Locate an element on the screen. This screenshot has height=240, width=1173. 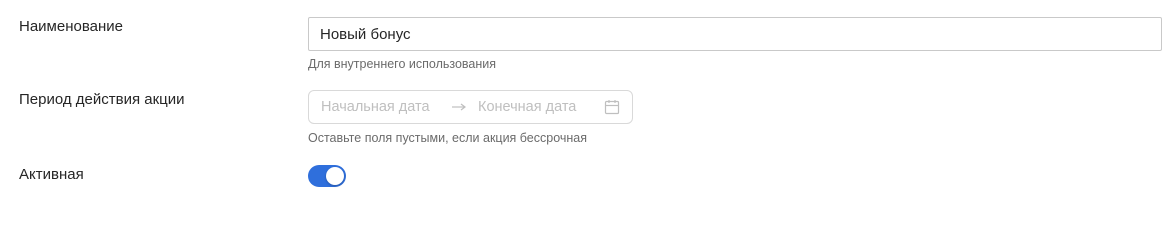
active-control is located at coordinates (327, 176).